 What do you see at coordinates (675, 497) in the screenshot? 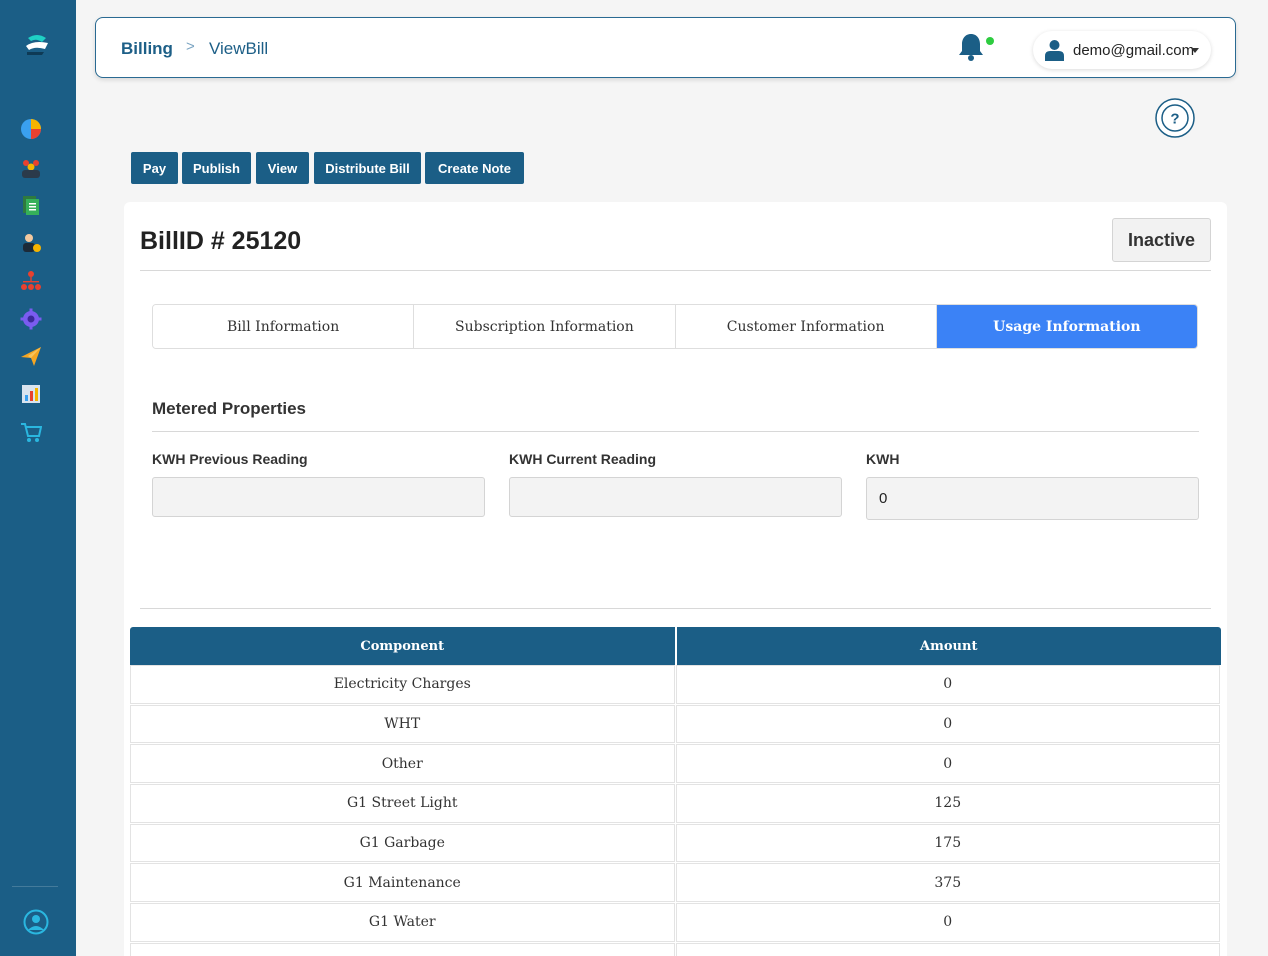
I see `kwh-current-field` at bounding box center [675, 497].